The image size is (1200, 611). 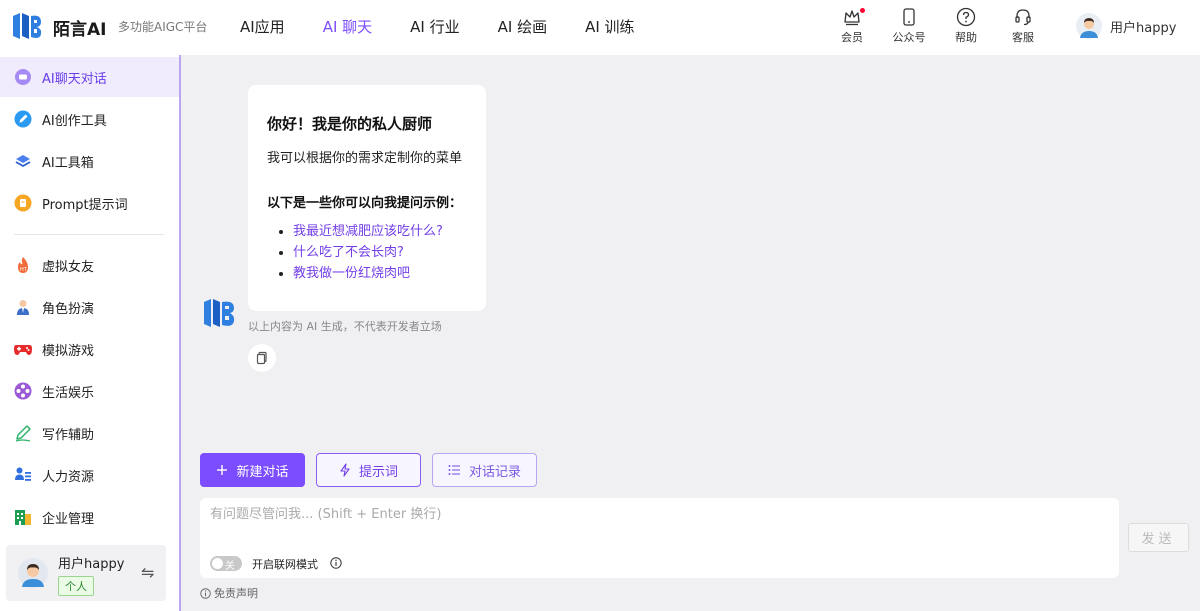 I want to click on welcome-subtitle: 我可以根据你的需求定制你的菜单, so click(x=365, y=158).